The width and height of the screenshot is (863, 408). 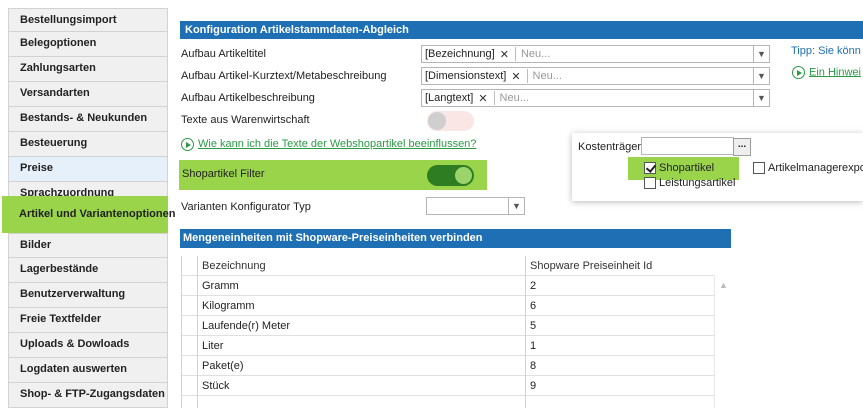 I want to click on table-header-row: Bezeichnung Shopware Preiseinheit Id, so click(x=448, y=266).